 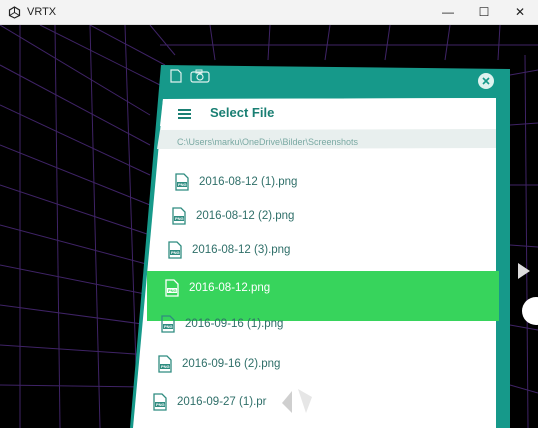 What do you see at coordinates (230, 288) in the screenshot?
I see `file-name: 2016-08-12.png` at bounding box center [230, 288].